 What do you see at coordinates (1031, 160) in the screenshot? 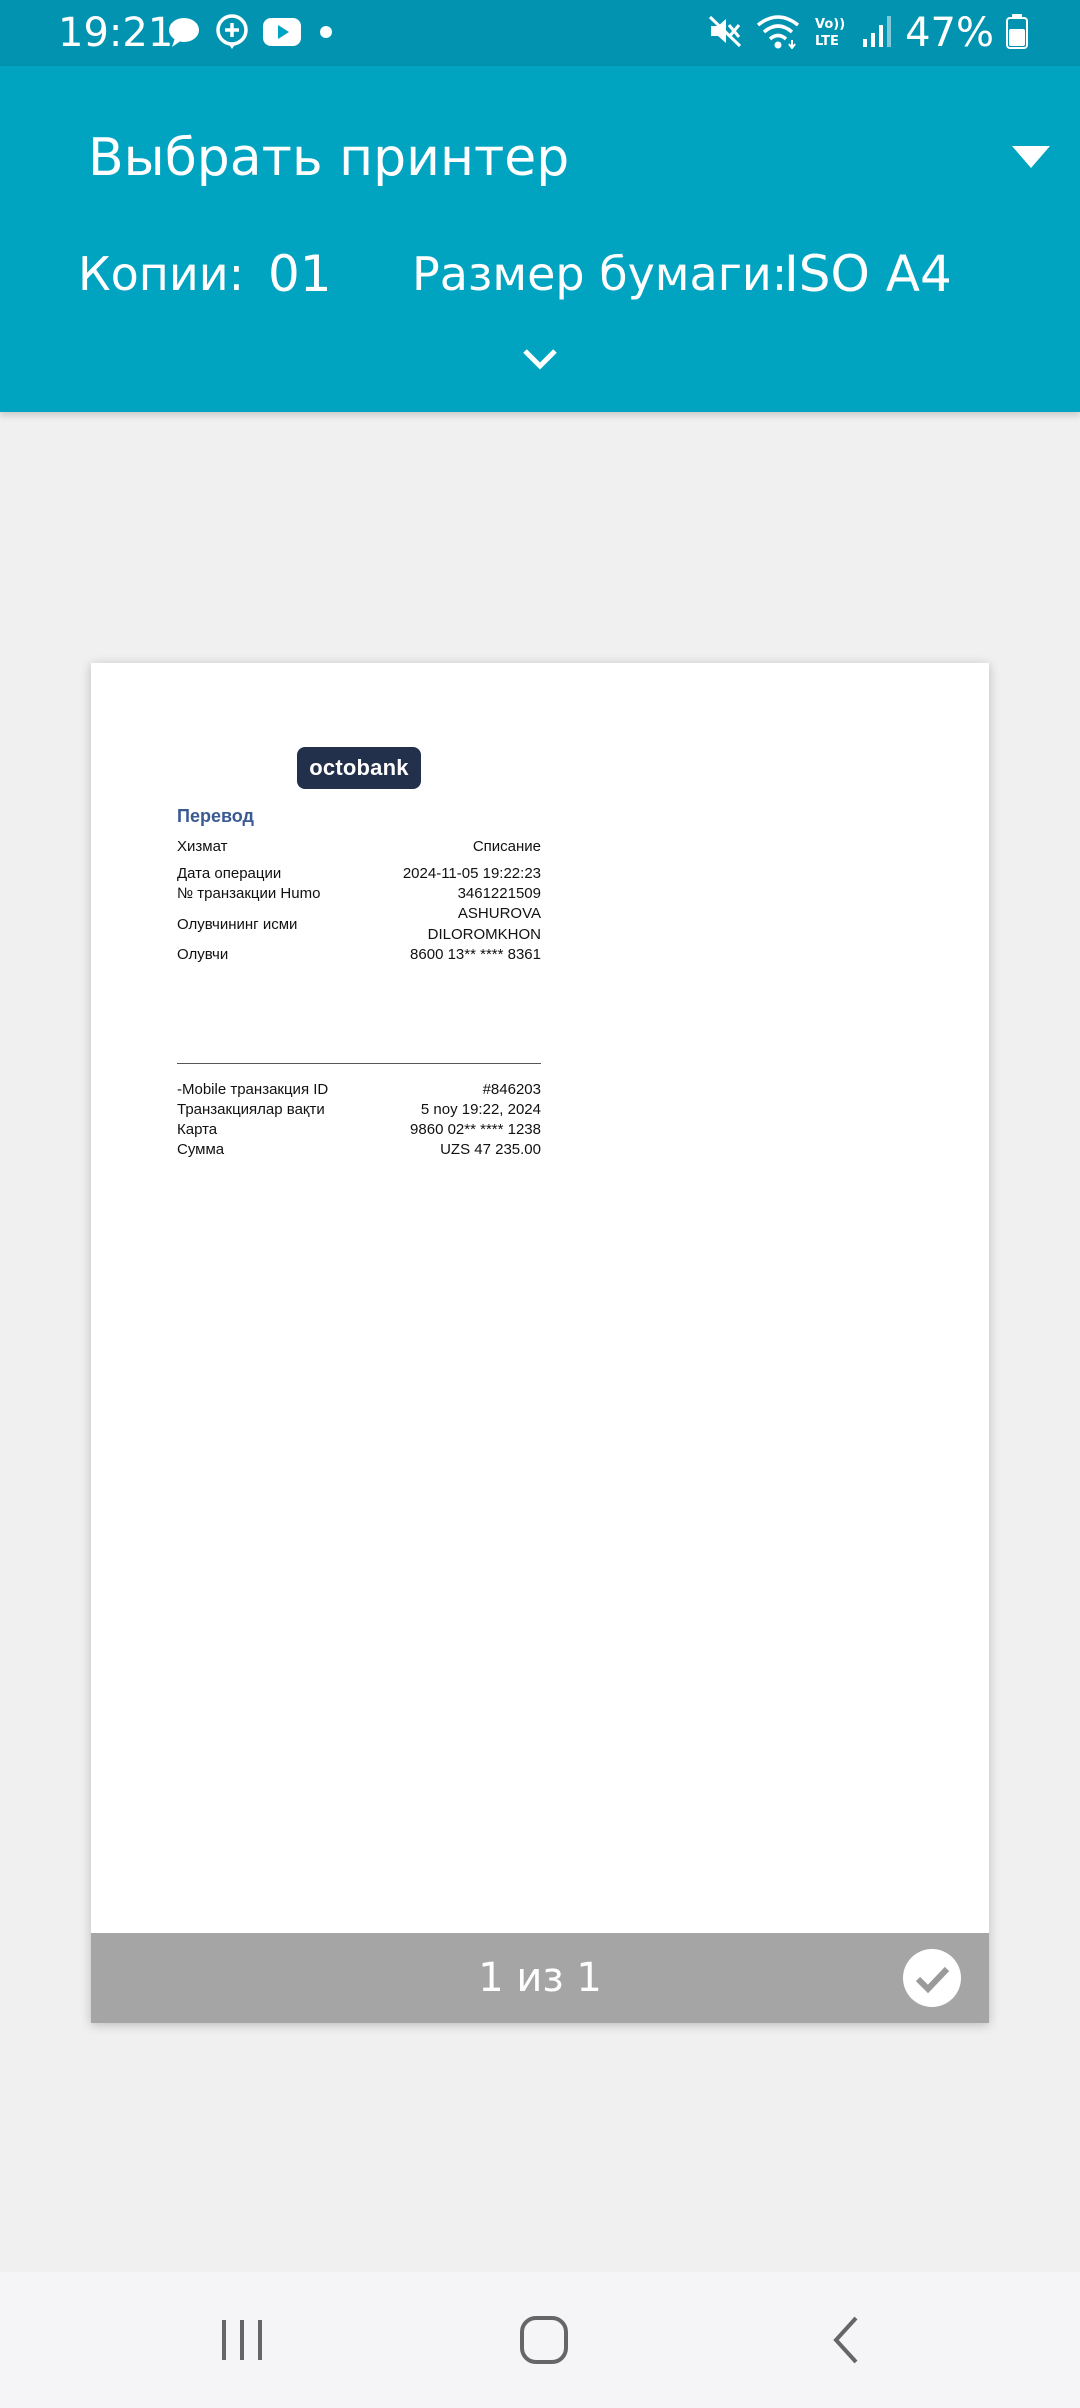
I see `dropdown-arrow-icon` at bounding box center [1031, 160].